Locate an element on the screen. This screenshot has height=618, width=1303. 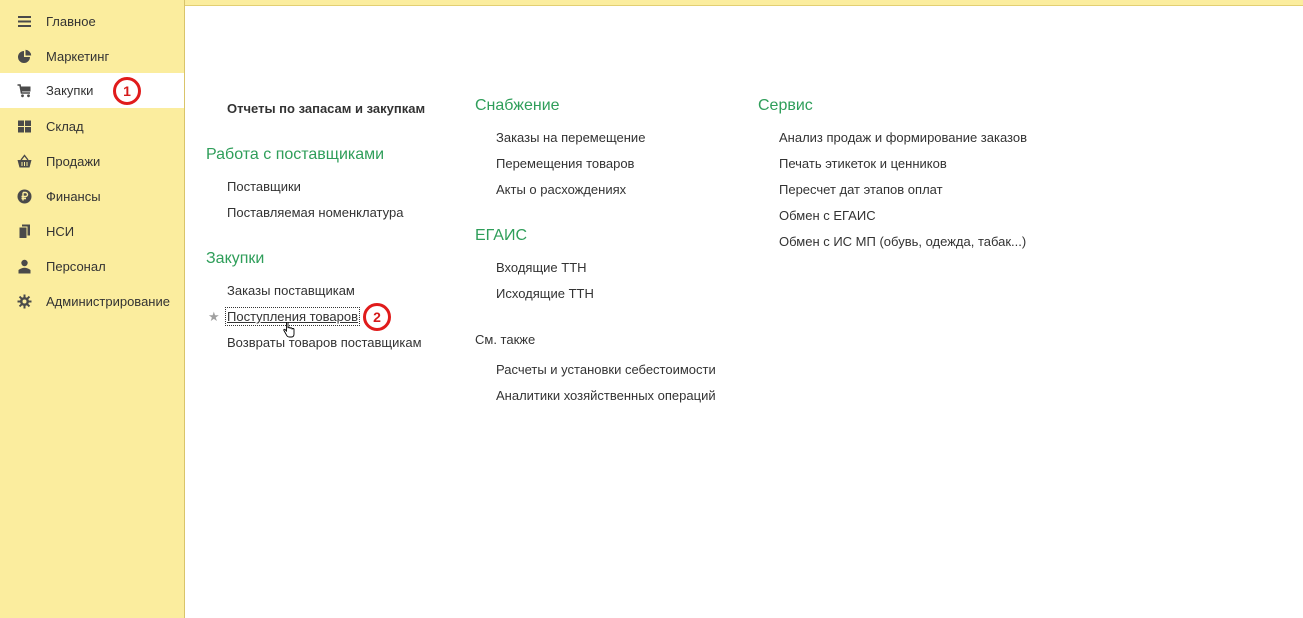
link-payment-dates-recalc: Пересчет дат этапов оплат is located at coordinates (861, 189).